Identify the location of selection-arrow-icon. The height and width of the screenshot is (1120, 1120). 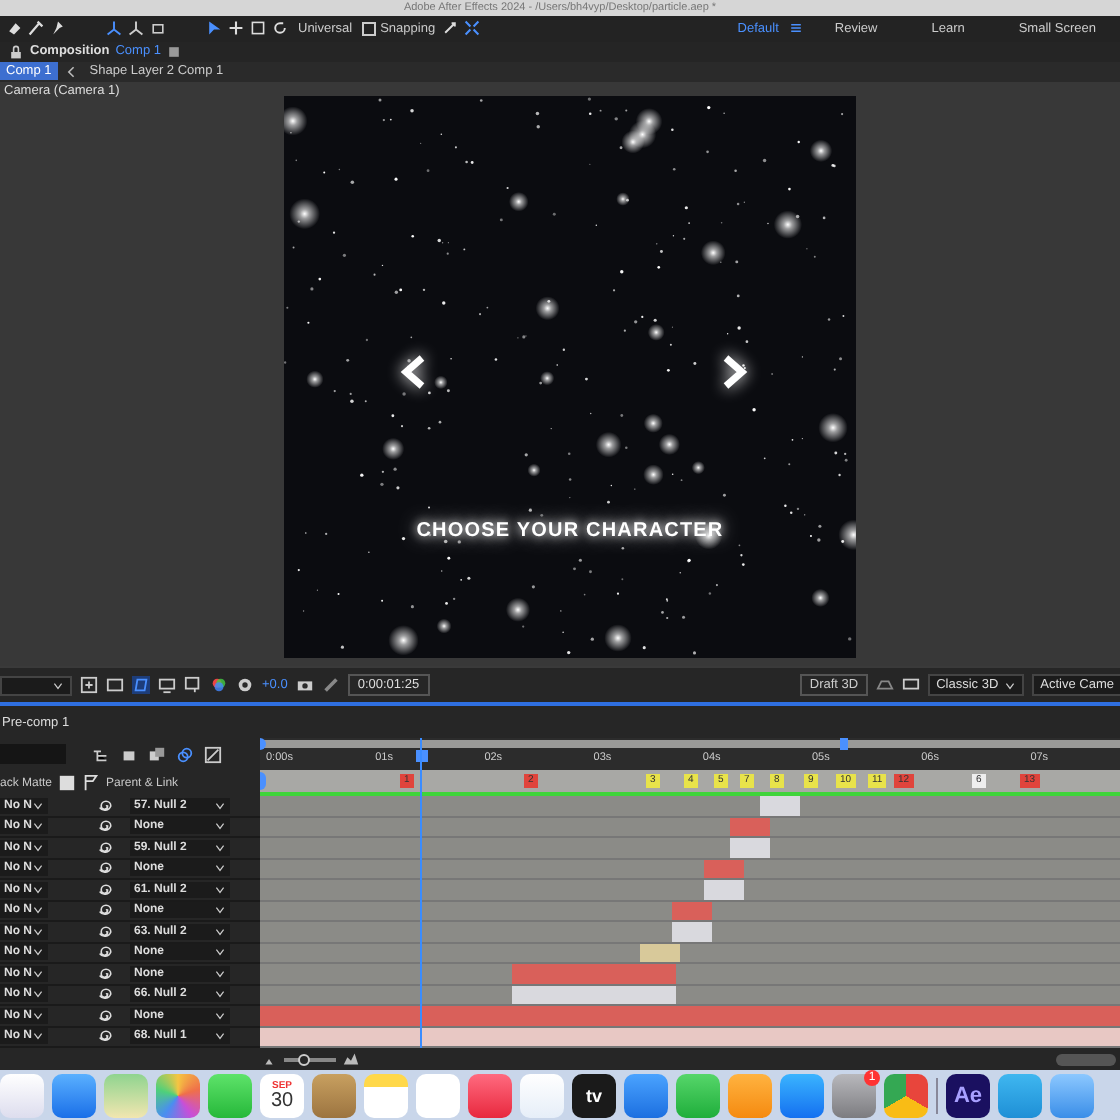
(214, 28).